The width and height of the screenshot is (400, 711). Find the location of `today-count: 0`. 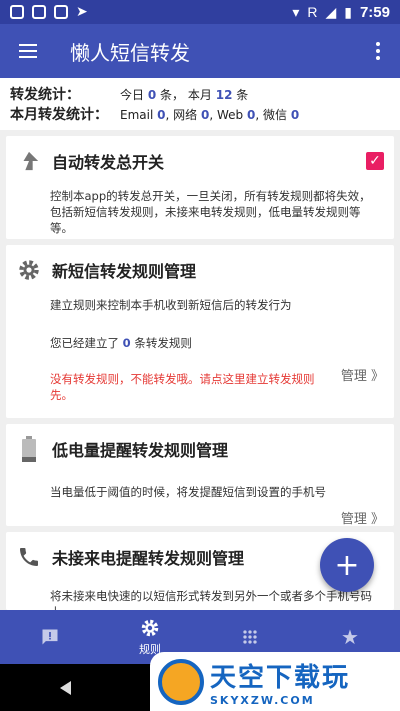

today-count: 0 is located at coordinates (152, 94).